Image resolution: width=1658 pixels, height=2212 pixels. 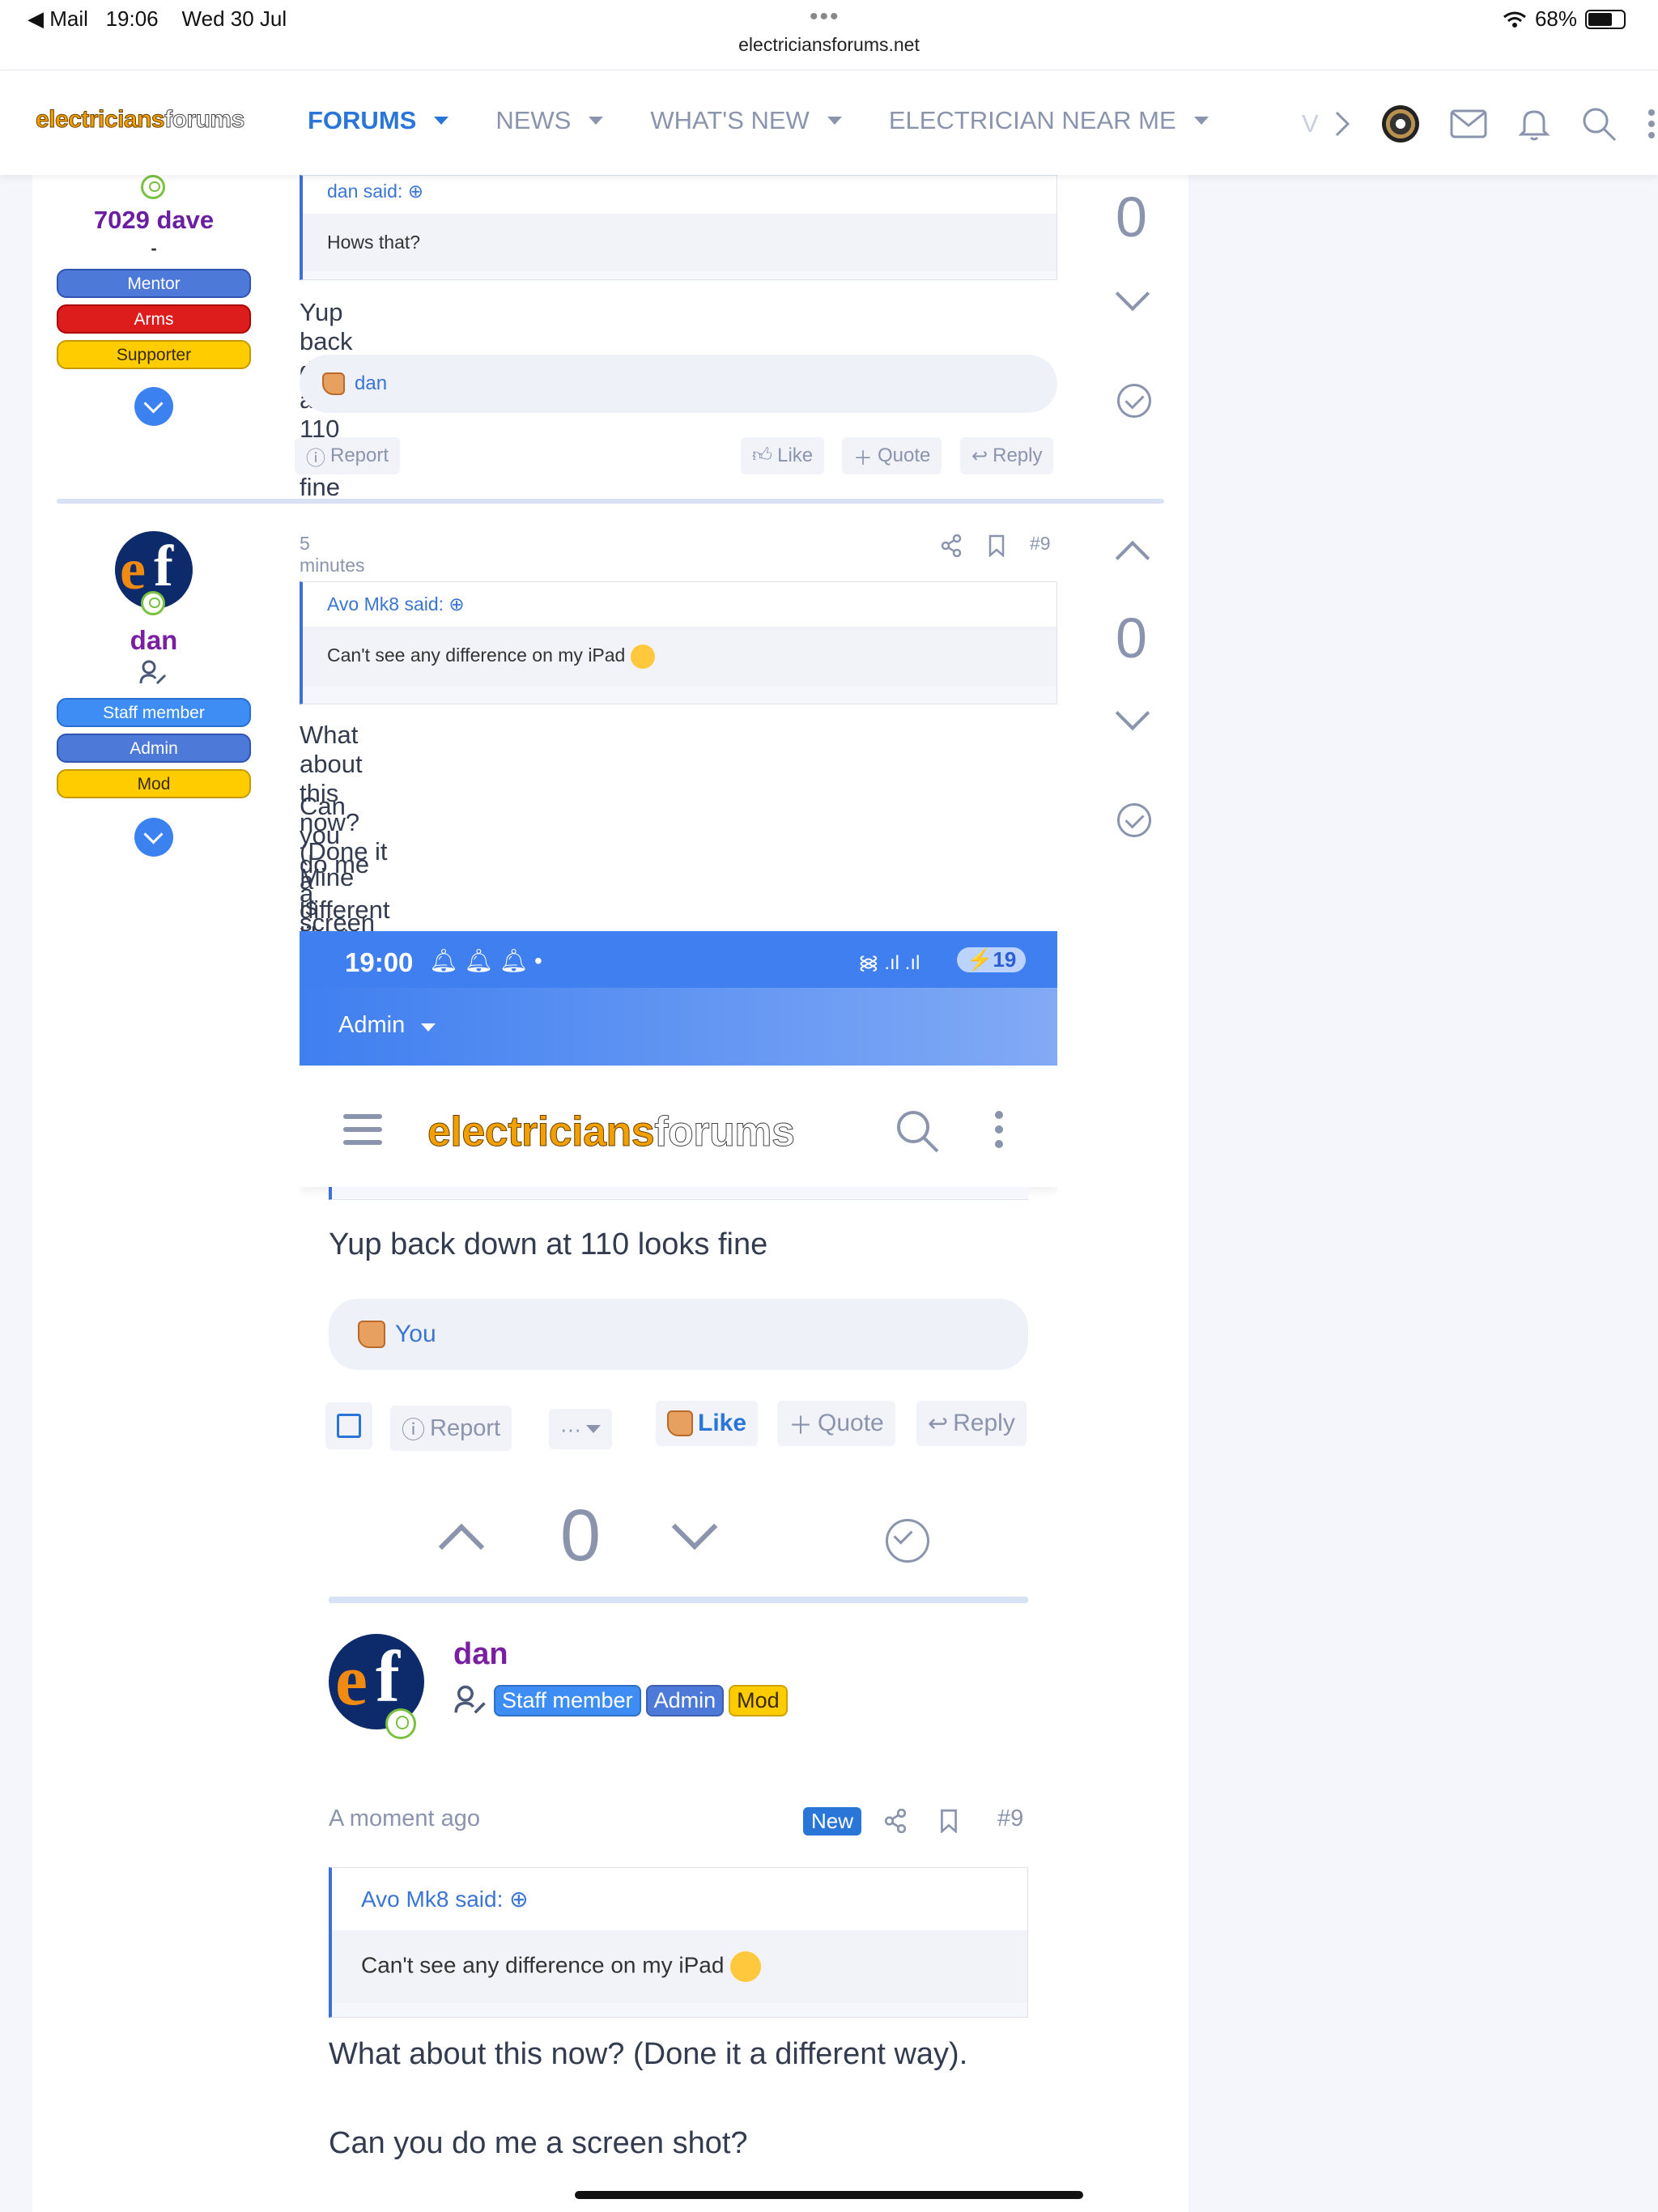 I want to click on nav-item-whats-new: WHAT'S NEW, so click(x=746, y=121).